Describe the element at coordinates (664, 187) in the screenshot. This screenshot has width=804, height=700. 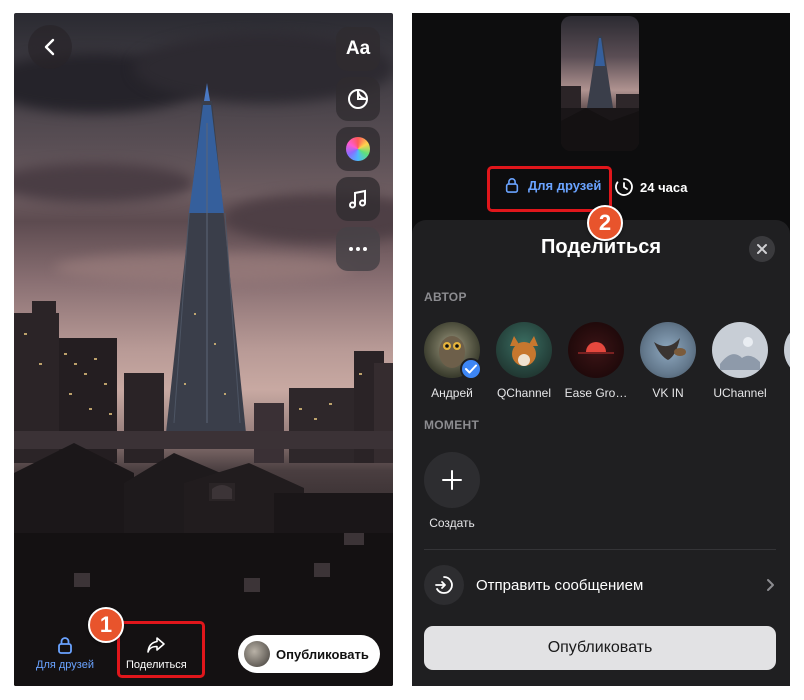
I see `duration-label: 24 часа` at that location.